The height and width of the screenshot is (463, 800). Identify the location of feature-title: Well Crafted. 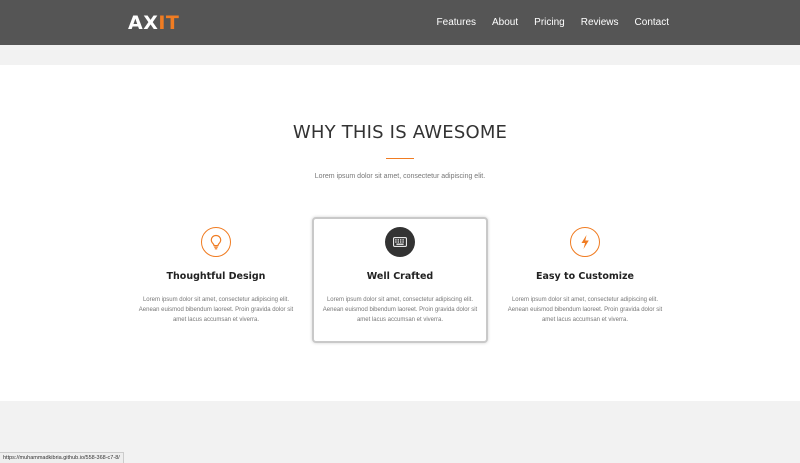
(400, 276).